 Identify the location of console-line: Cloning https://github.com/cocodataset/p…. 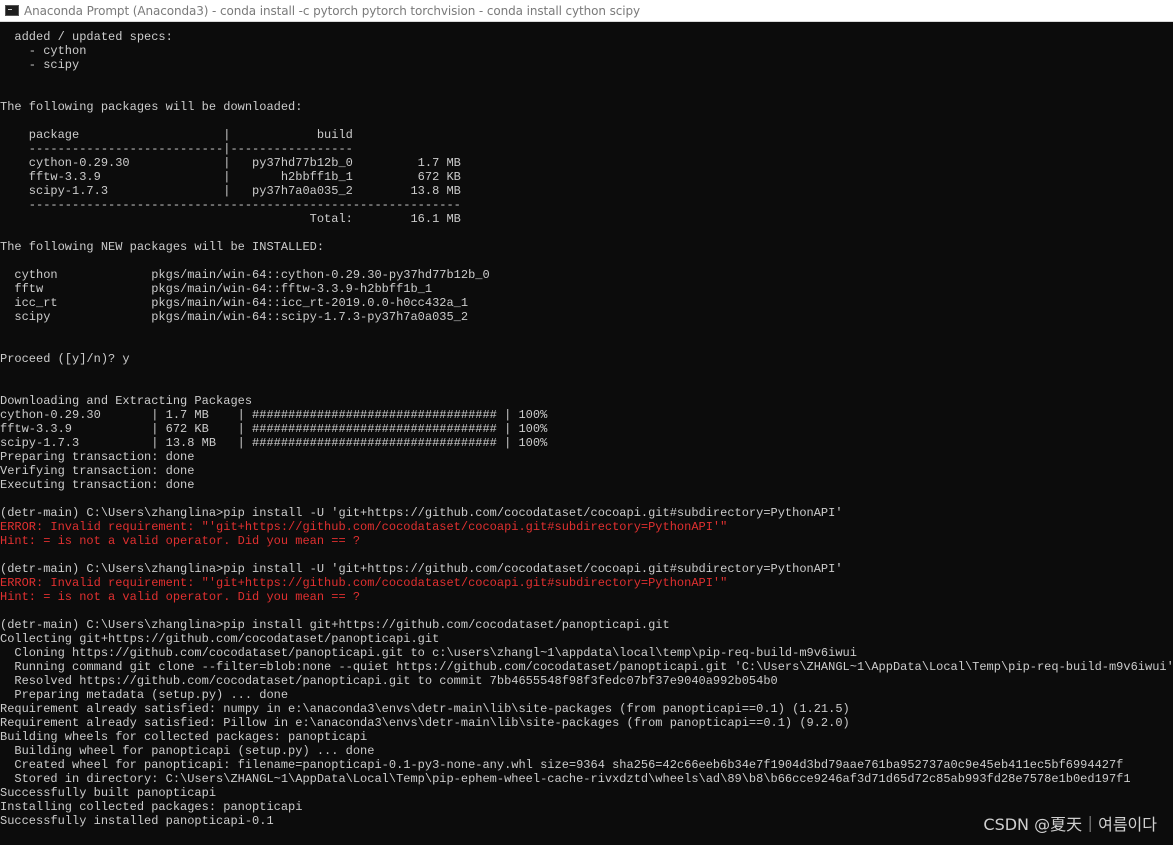
(428, 653).